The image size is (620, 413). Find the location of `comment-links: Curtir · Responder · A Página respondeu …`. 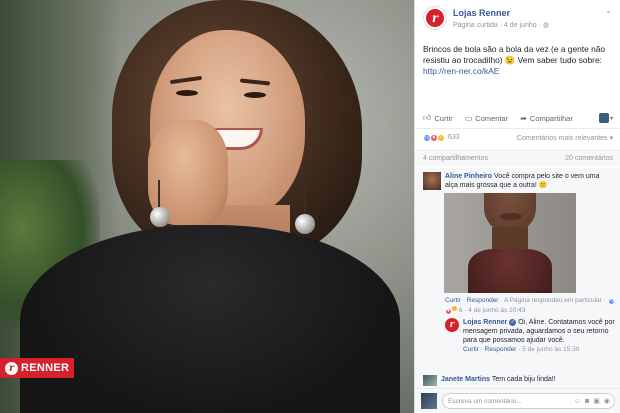

comment-links: Curtir · Responder · A Página respondeu … is located at coordinates (530, 306).